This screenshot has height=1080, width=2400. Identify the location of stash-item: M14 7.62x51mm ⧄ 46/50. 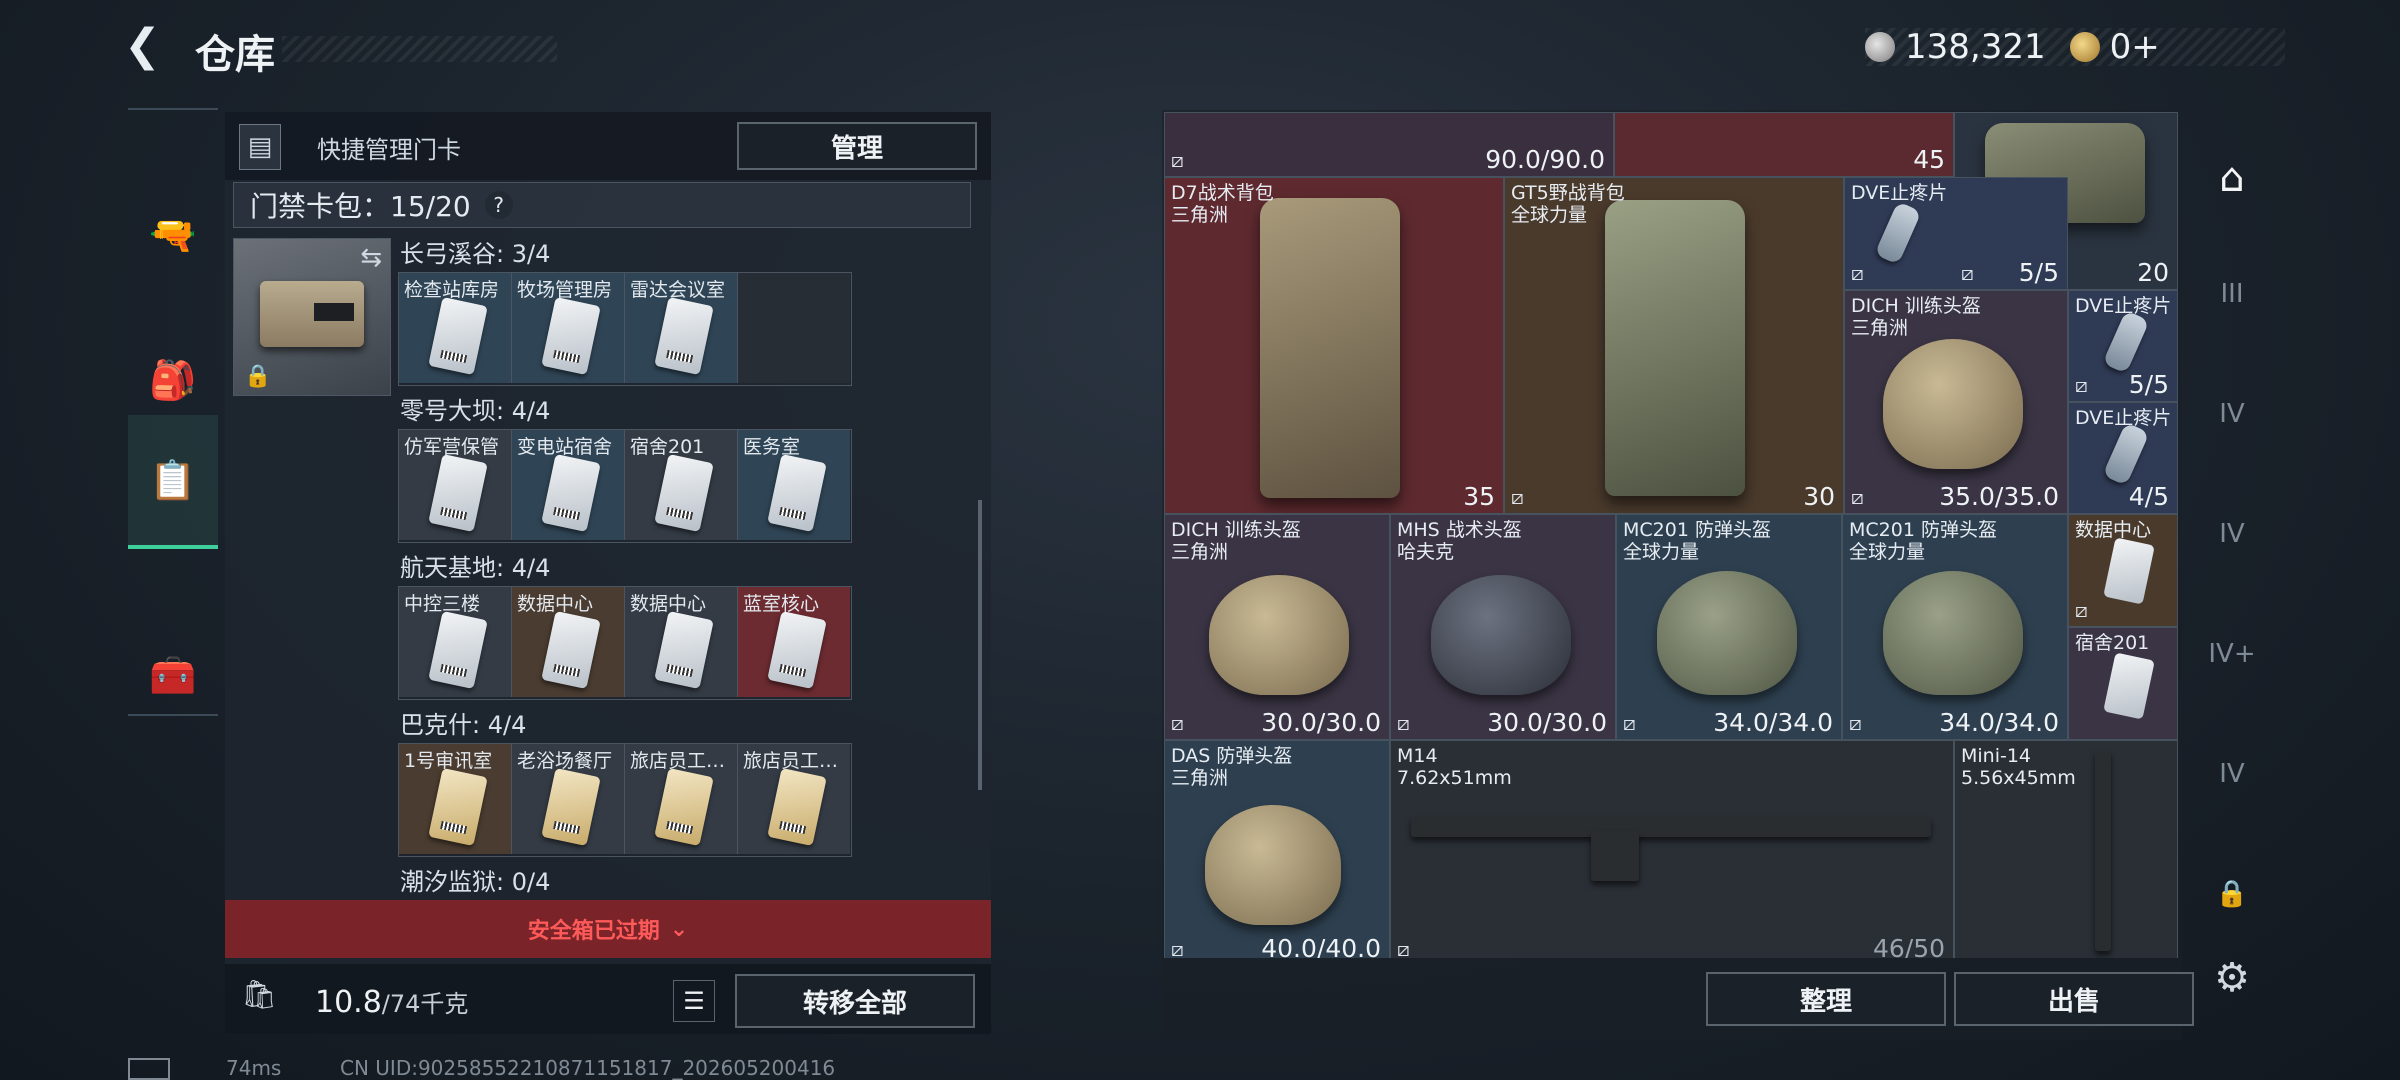
(1672, 849).